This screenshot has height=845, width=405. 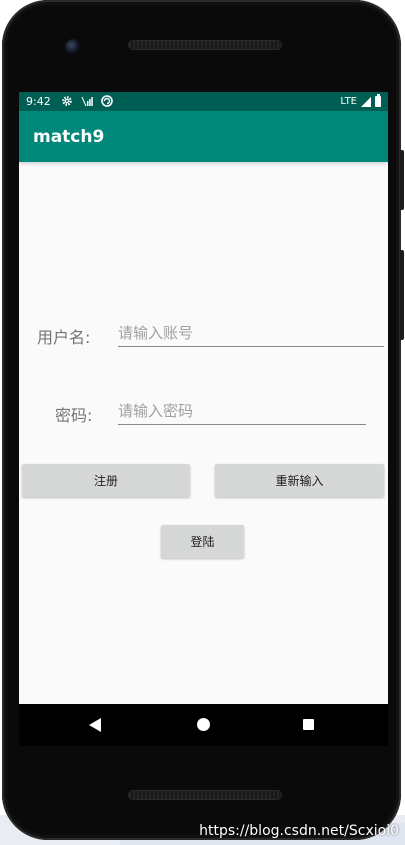 What do you see at coordinates (106, 480) in the screenshot?
I see `register-button: 注册` at bounding box center [106, 480].